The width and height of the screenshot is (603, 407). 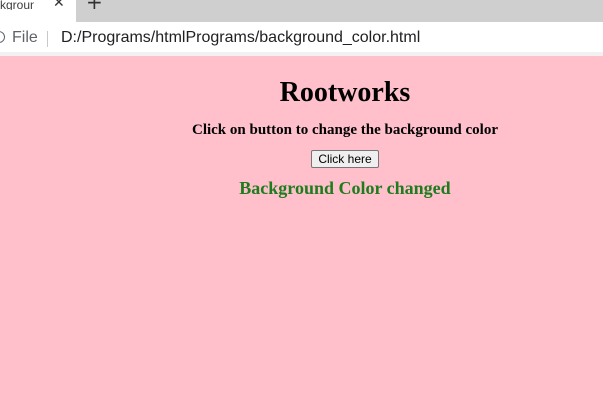 What do you see at coordinates (25, 37) in the screenshot?
I see `file-label: File` at bounding box center [25, 37].